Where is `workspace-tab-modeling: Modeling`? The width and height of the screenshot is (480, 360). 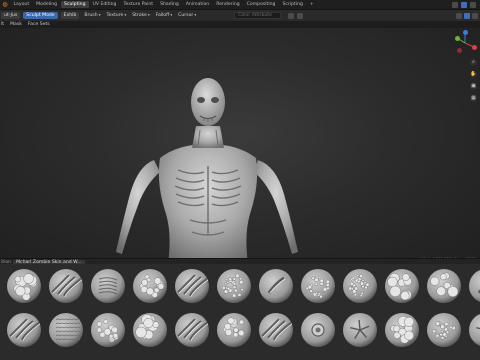
workspace-tab-modeling: Modeling is located at coordinates (47, 4).